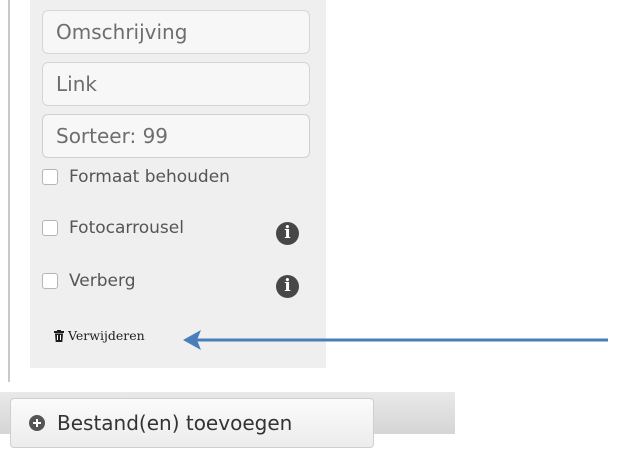  I want to click on add-files-button: Bestand(en) toevoegen, so click(192, 423).